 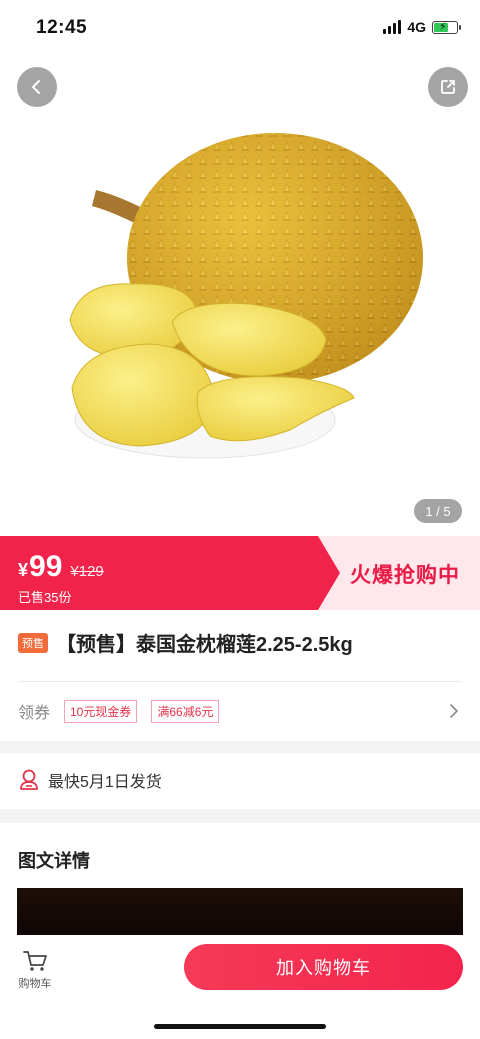 I want to click on share-button, so click(x=448, y=87).